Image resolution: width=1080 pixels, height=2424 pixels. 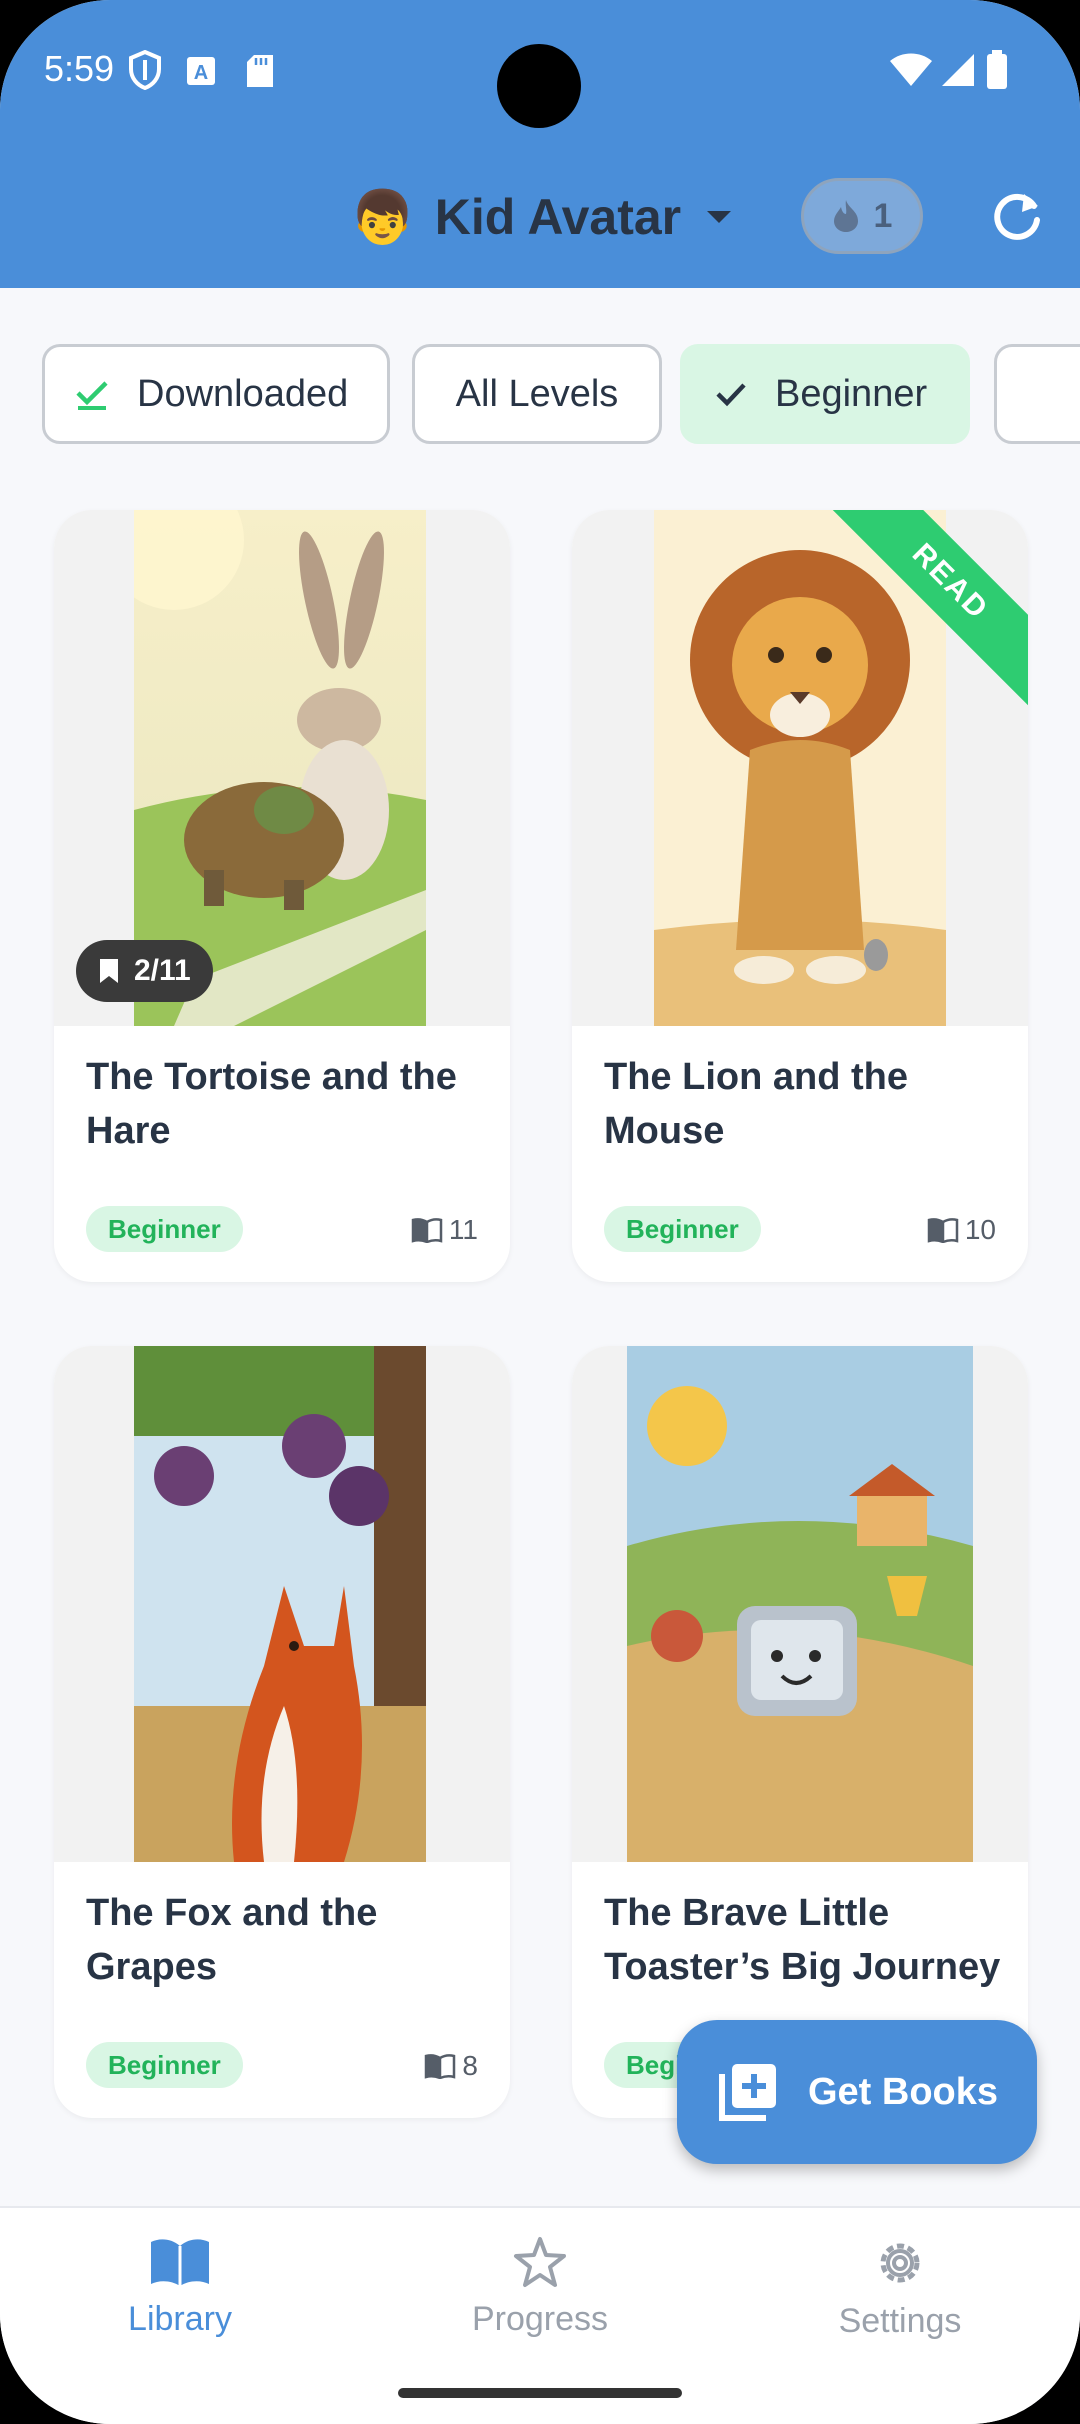 What do you see at coordinates (444, 1230) in the screenshot?
I see `page-count: 11` at bounding box center [444, 1230].